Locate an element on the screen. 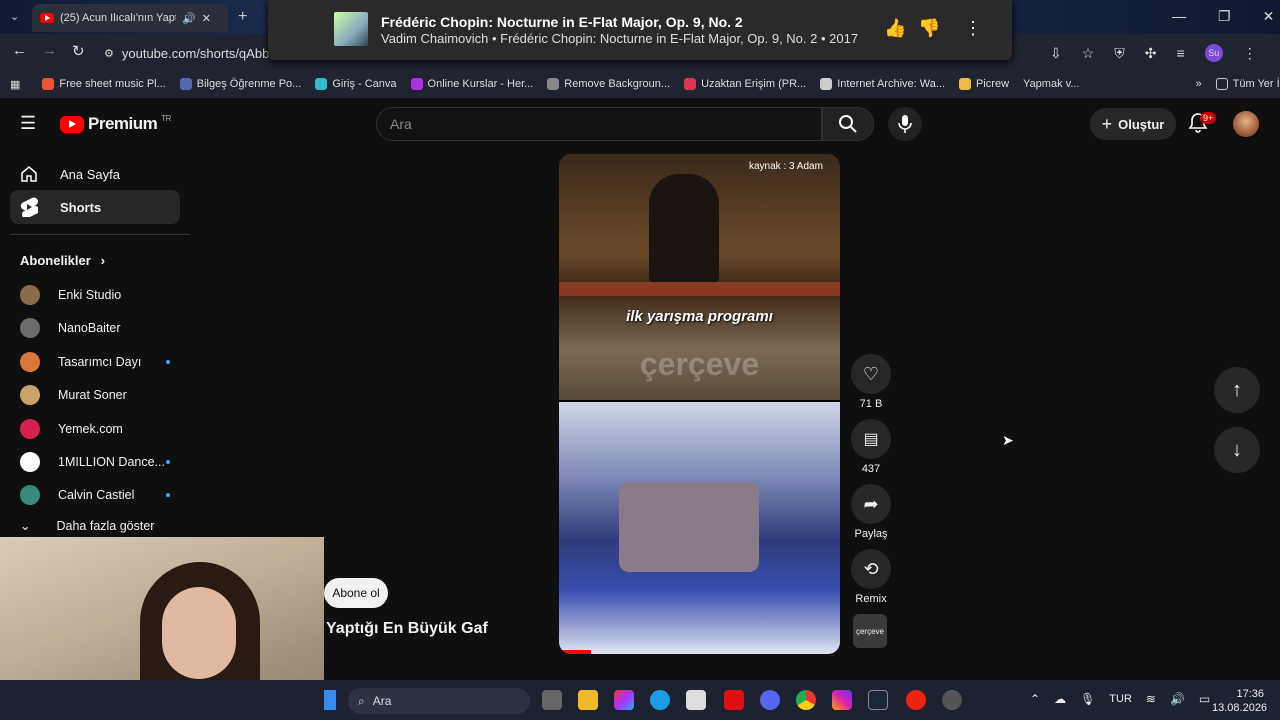  subscription-item: Yemek.com is located at coordinates (71, 429).